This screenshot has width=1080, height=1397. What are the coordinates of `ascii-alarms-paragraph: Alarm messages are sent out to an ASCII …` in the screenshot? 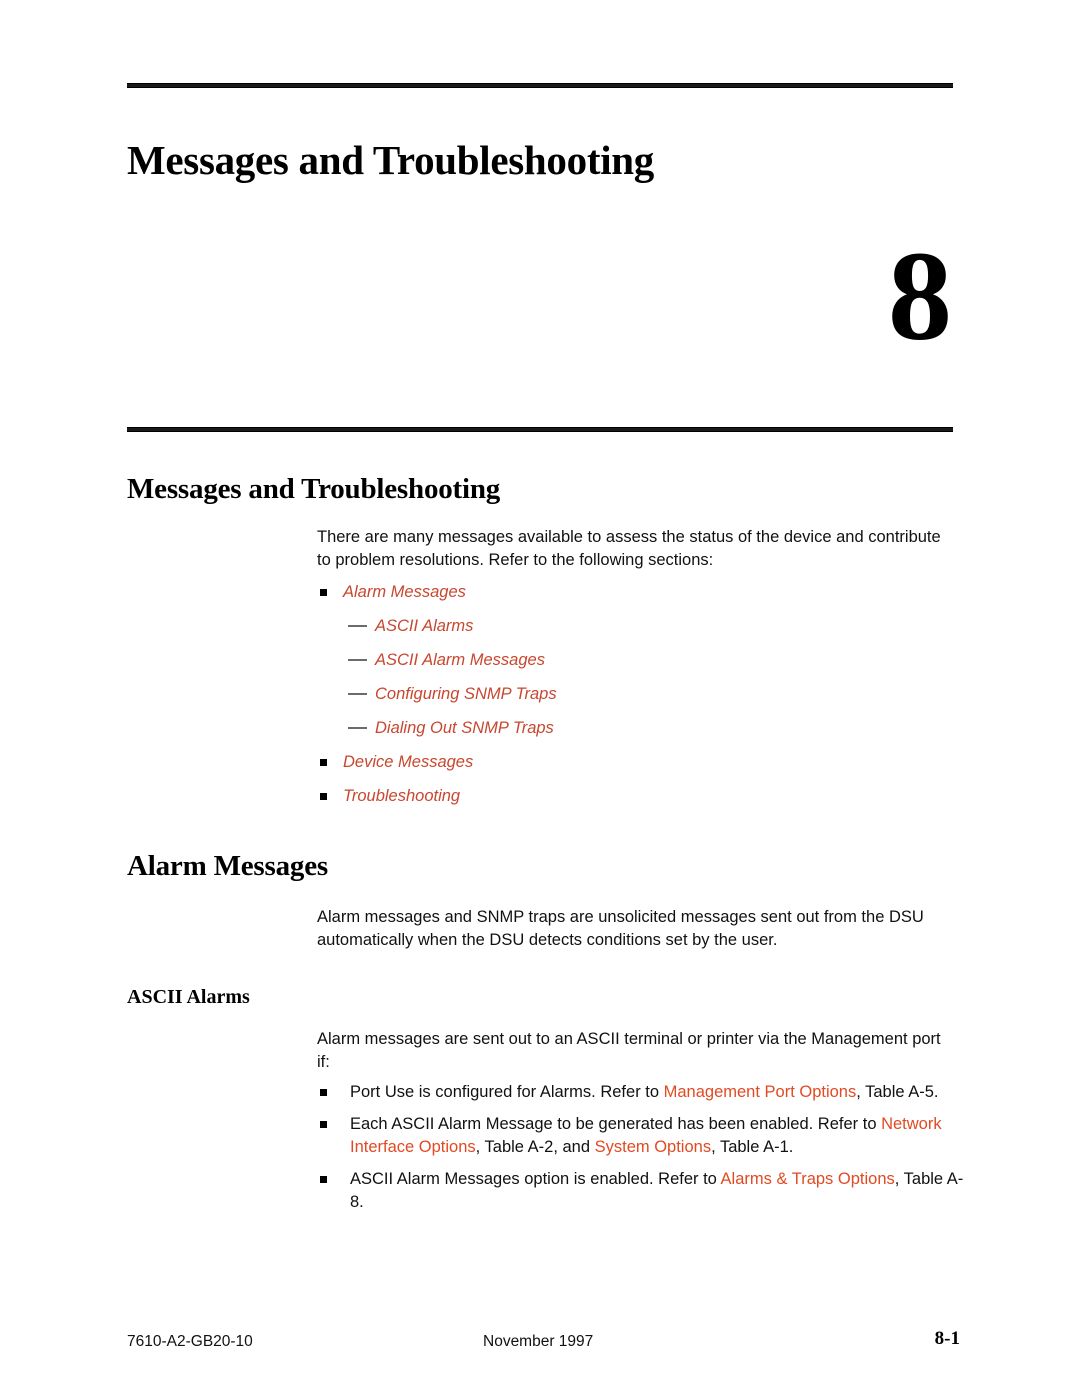 It's located at (629, 1050).